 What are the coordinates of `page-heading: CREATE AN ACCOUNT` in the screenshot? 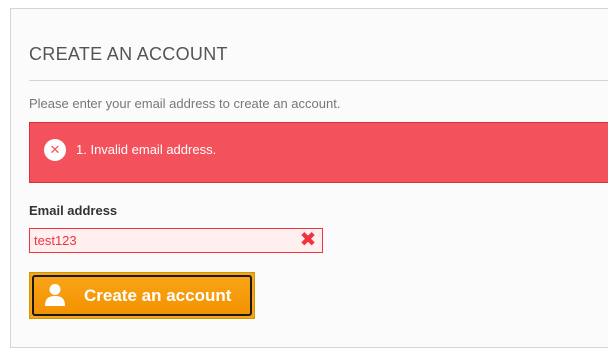 It's located at (128, 54).